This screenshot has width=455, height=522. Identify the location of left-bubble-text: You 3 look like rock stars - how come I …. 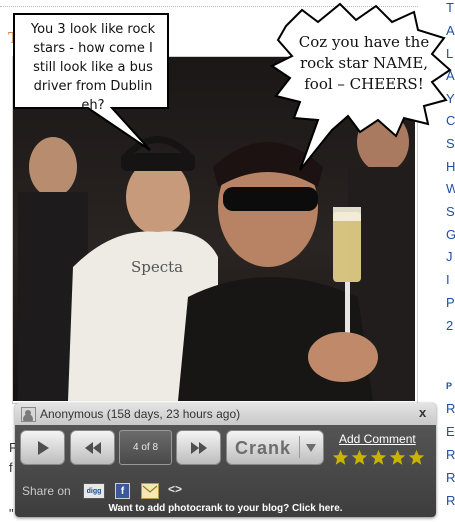
(93, 67).